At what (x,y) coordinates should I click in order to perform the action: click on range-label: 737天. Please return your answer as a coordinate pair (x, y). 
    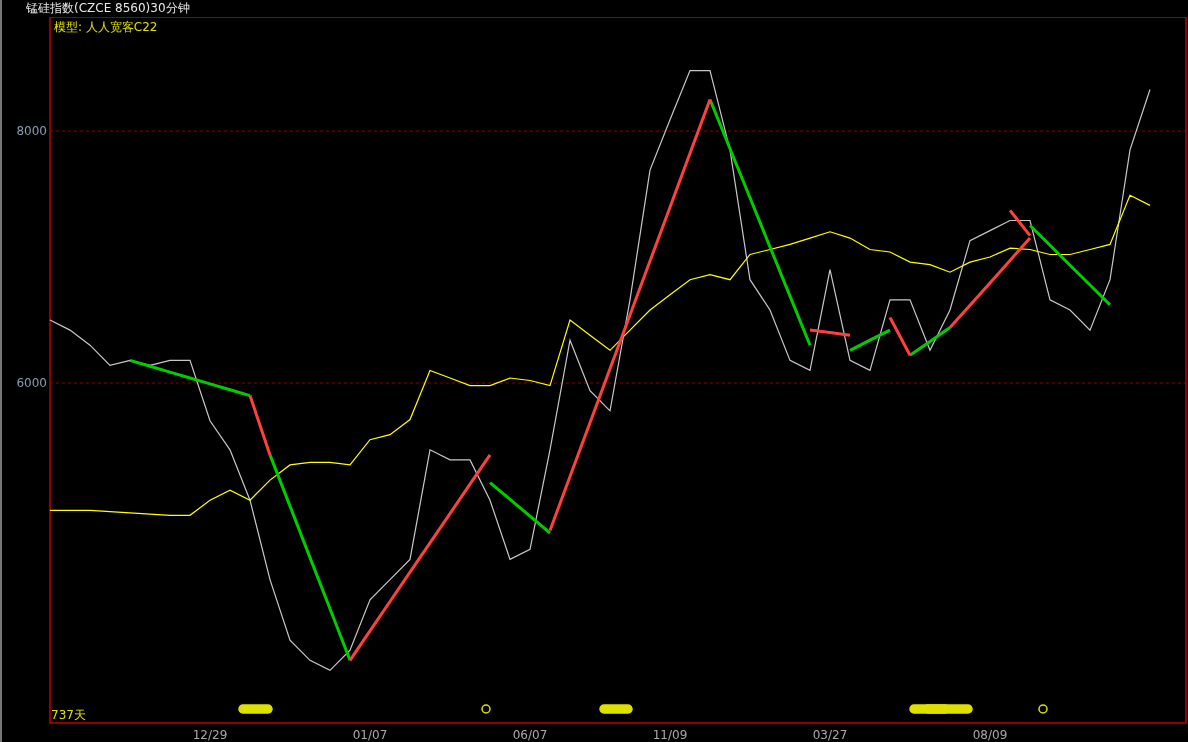
    Looking at the image, I should click on (68, 715).